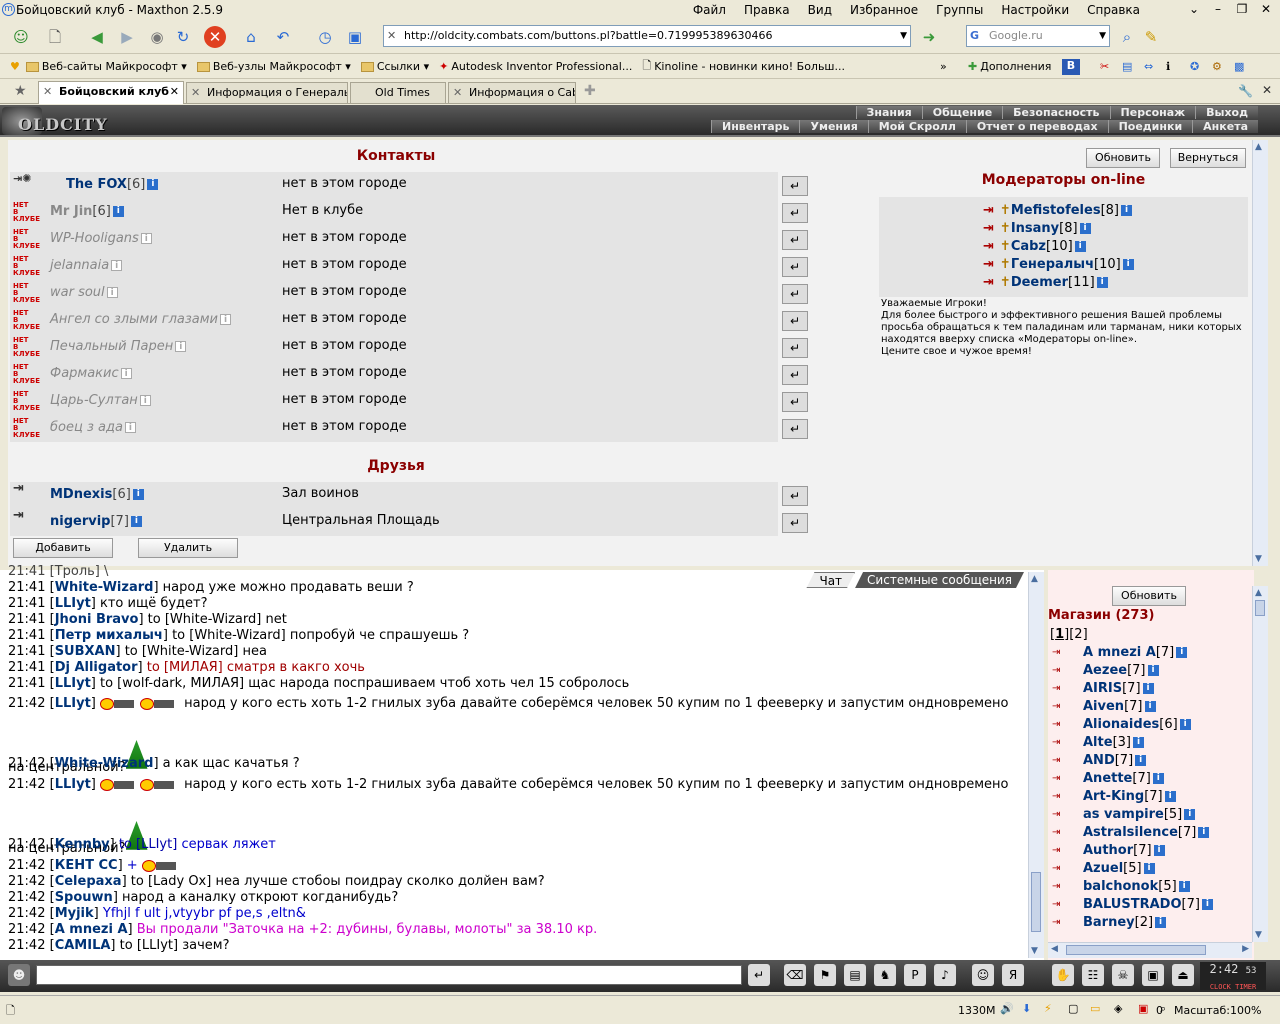  Describe the element at coordinates (93, 427) in the screenshot. I see `contact-name: боец з ада i` at that location.